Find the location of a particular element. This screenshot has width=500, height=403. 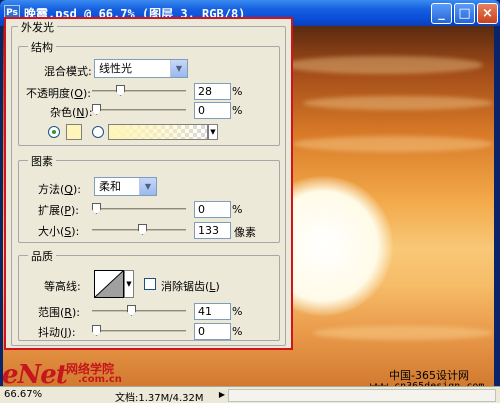

minimize-icon: _ is located at coordinates (441, 13).